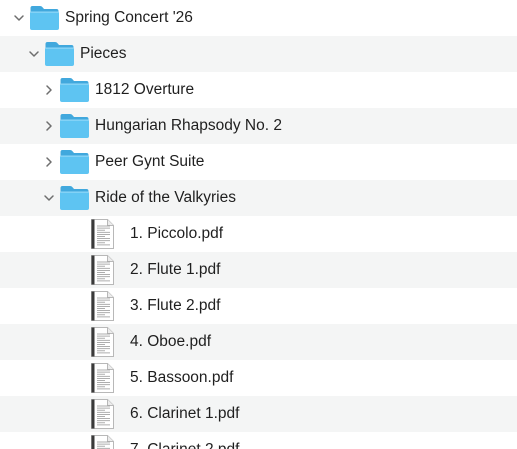  I want to click on file-name: 2. Flute 1.pdf, so click(175, 269).